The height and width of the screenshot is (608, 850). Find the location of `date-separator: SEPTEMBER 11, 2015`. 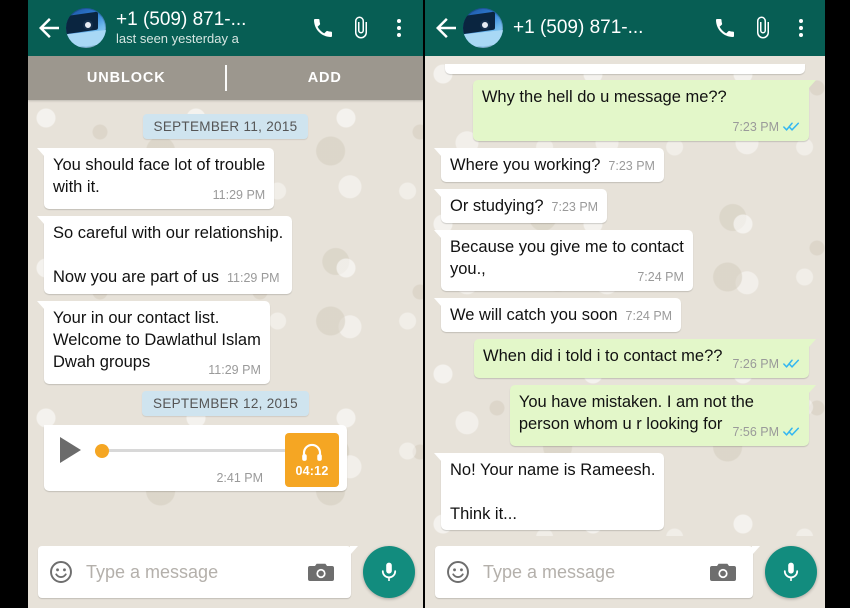

date-separator: SEPTEMBER 11, 2015 is located at coordinates (225, 126).